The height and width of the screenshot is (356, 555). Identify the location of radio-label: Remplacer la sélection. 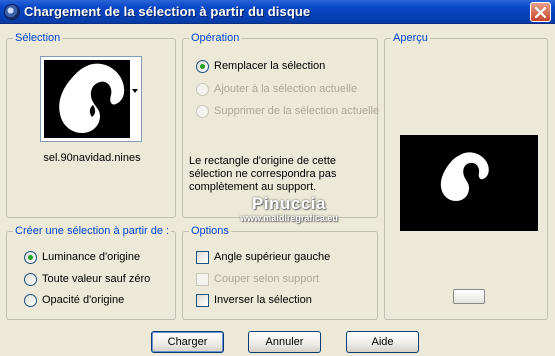
(270, 66).